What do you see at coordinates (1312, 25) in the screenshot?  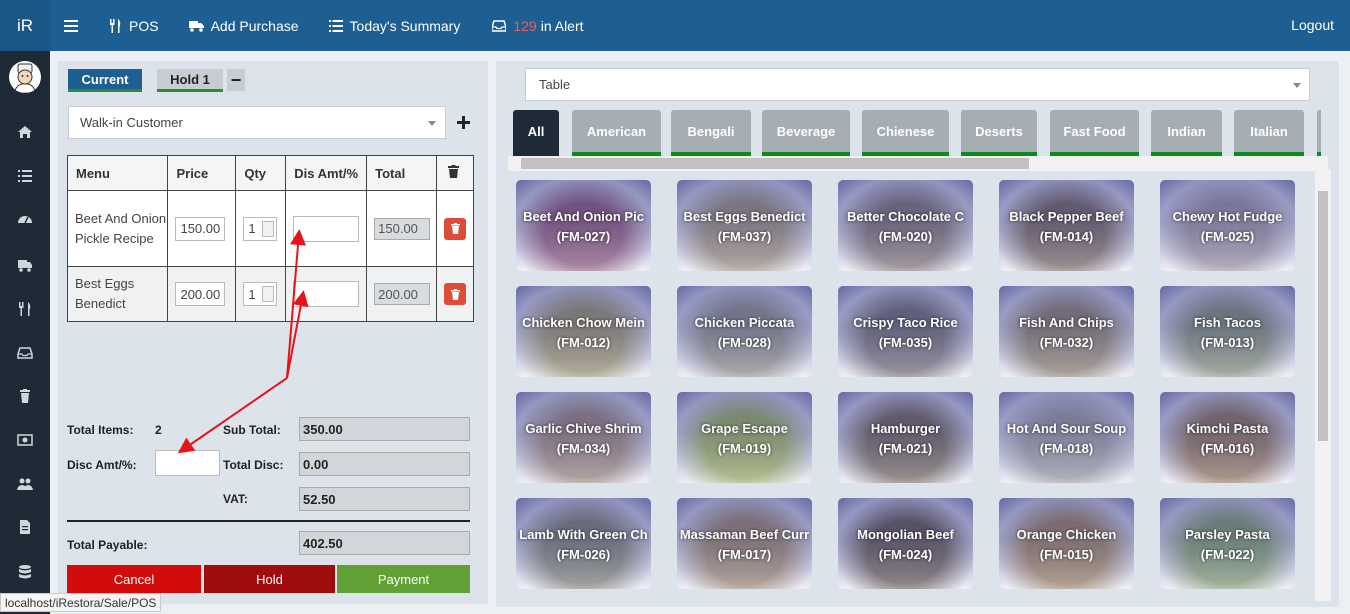 I see `logout-link: Logout` at bounding box center [1312, 25].